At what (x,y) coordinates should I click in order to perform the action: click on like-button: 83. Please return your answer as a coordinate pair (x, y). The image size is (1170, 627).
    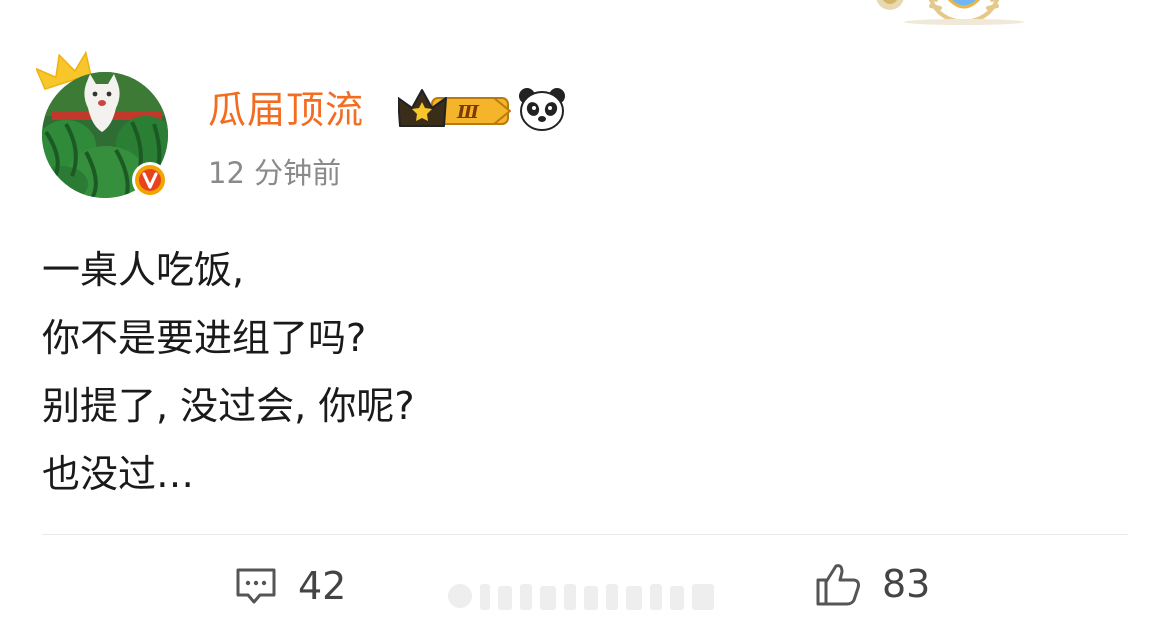
    Looking at the image, I should click on (872, 584).